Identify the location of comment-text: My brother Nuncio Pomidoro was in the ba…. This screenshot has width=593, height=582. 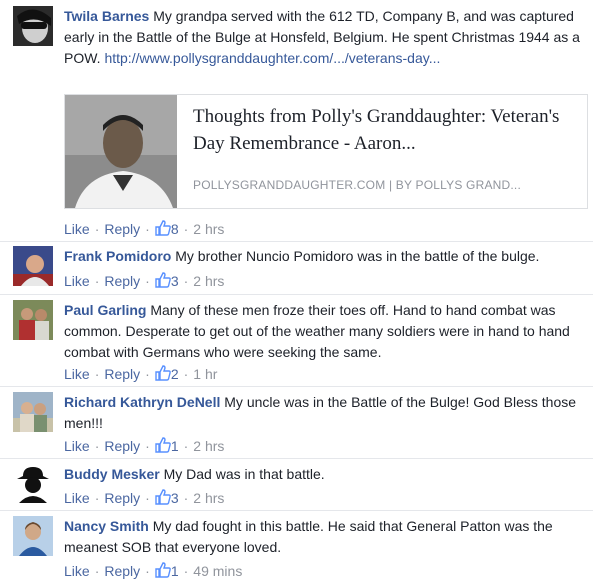
(355, 256).